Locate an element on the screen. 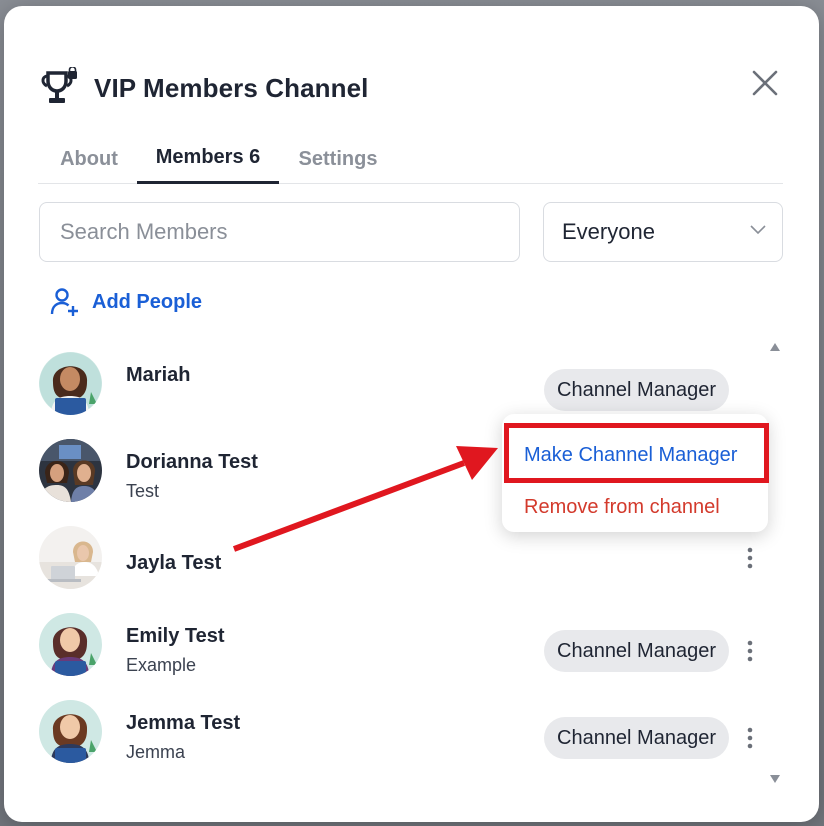  tab-bar: About Members 6 Settings is located at coordinates (410, 159).